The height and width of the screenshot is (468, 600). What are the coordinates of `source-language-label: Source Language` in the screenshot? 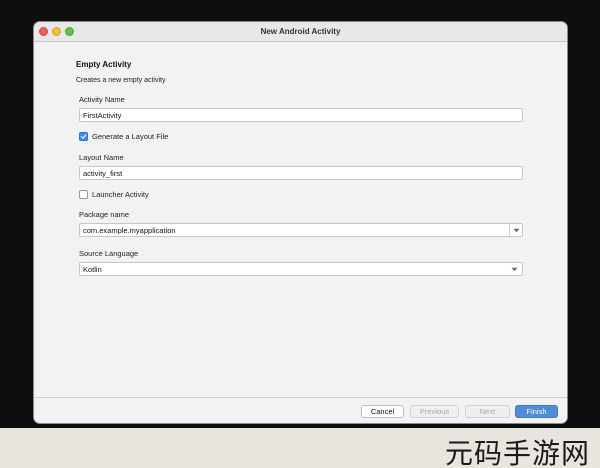 It's located at (109, 253).